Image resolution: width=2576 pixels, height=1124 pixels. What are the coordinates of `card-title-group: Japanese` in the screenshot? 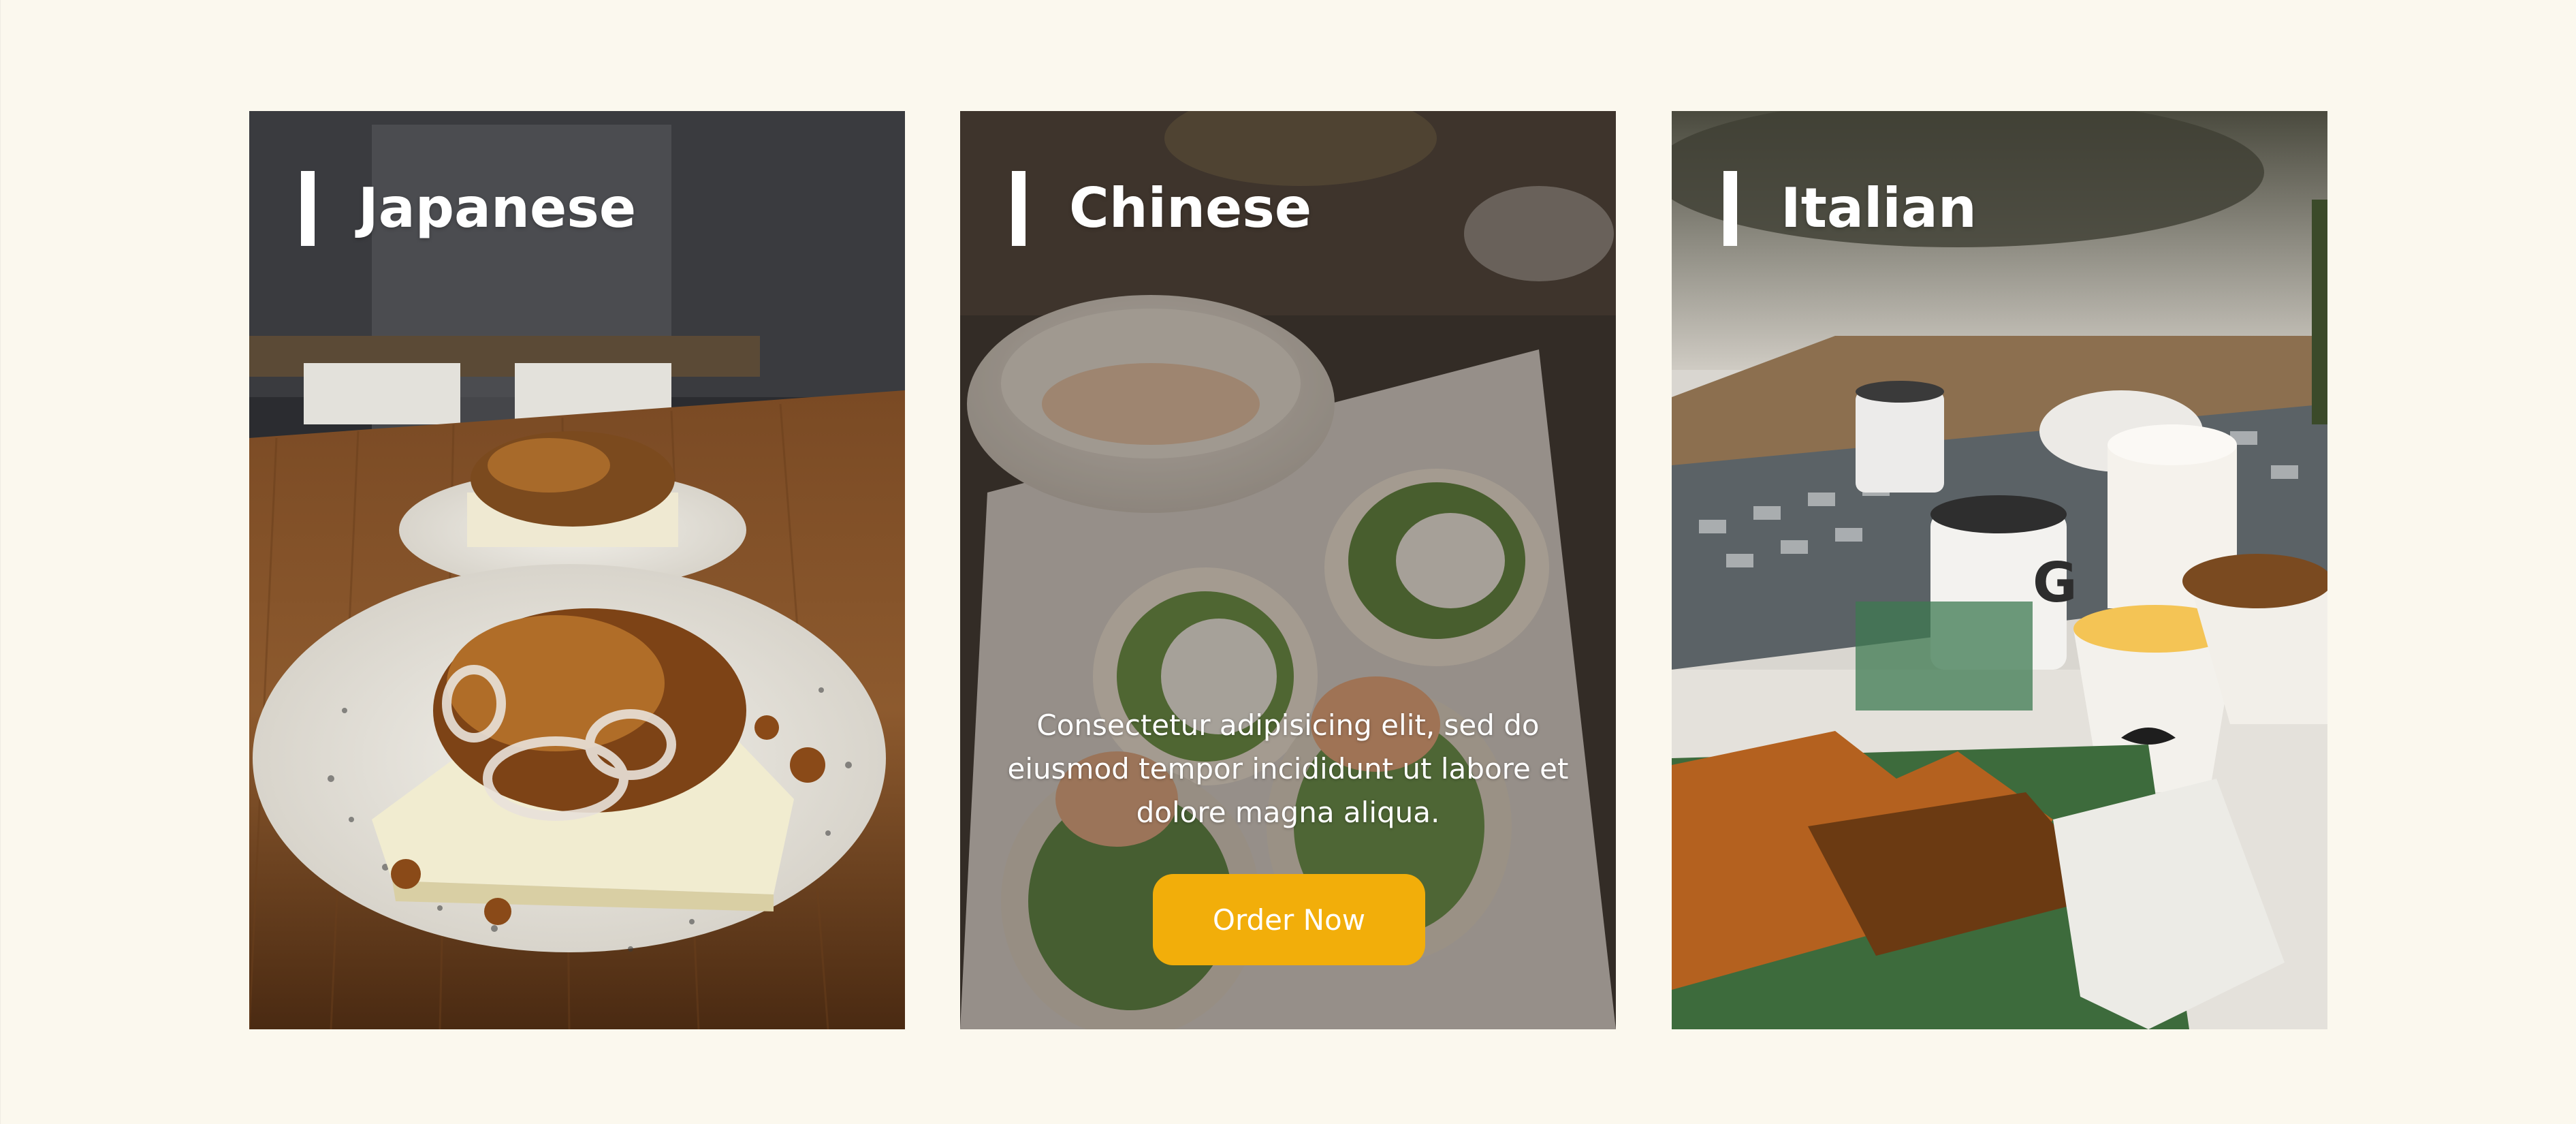 It's located at (468, 208).